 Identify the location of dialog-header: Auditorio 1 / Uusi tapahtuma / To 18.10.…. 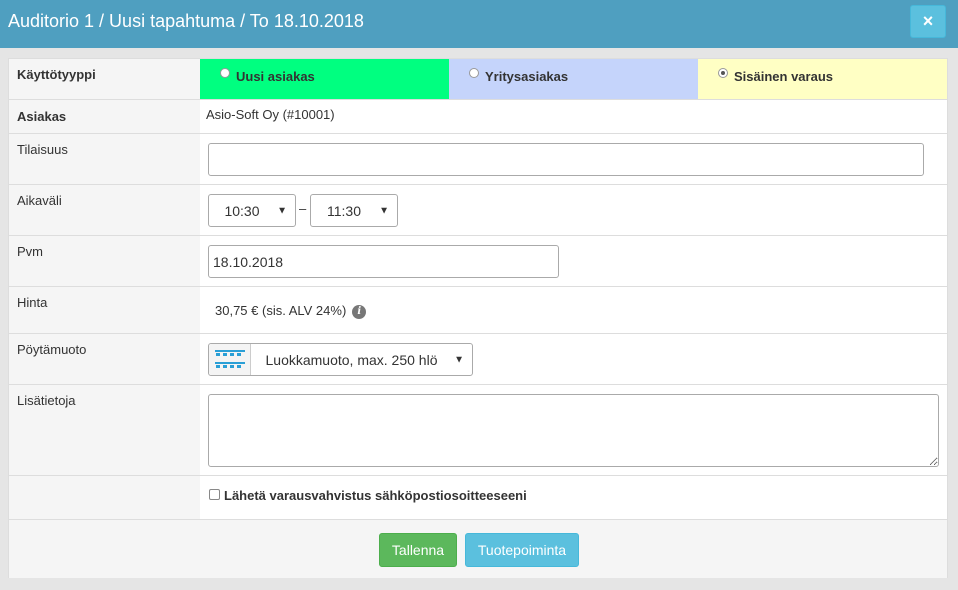
(479, 24).